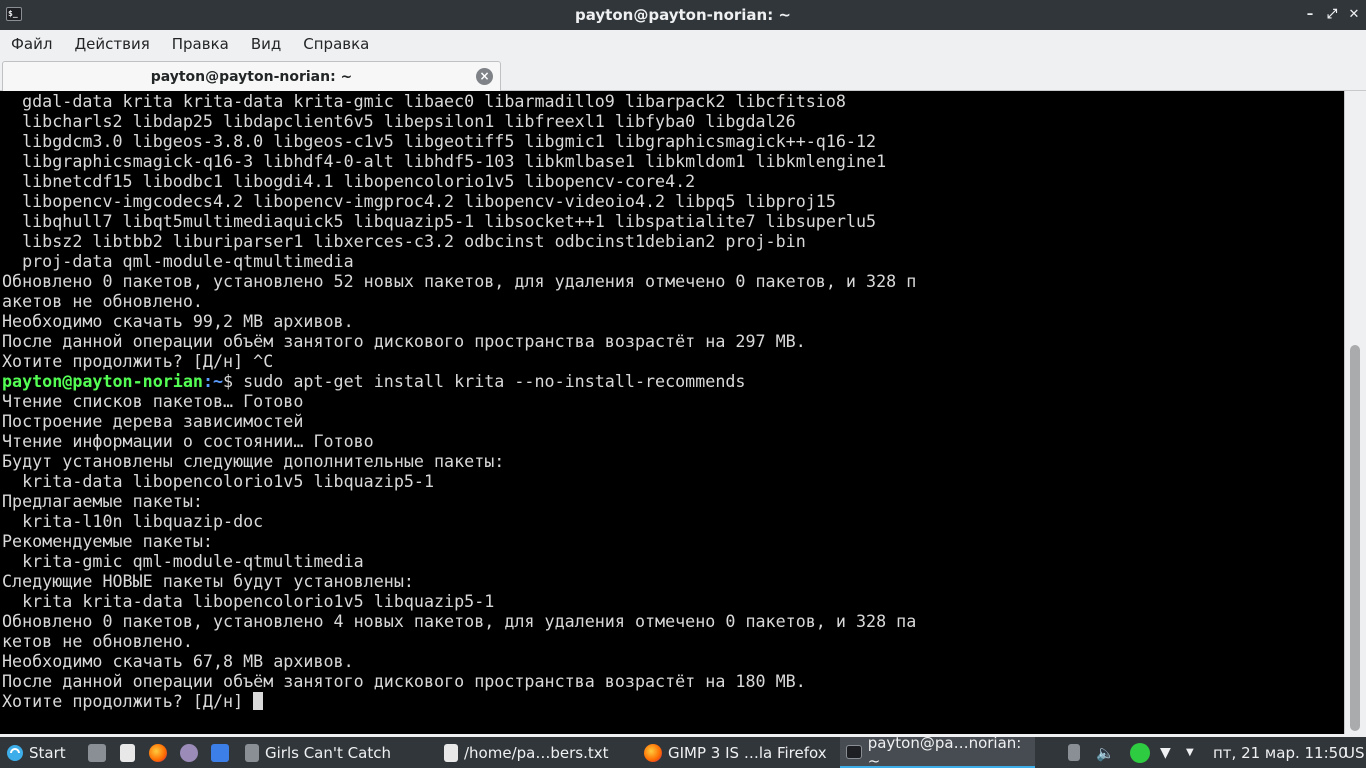  Describe the element at coordinates (854, 751) in the screenshot. I see `terminal-icon` at that location.